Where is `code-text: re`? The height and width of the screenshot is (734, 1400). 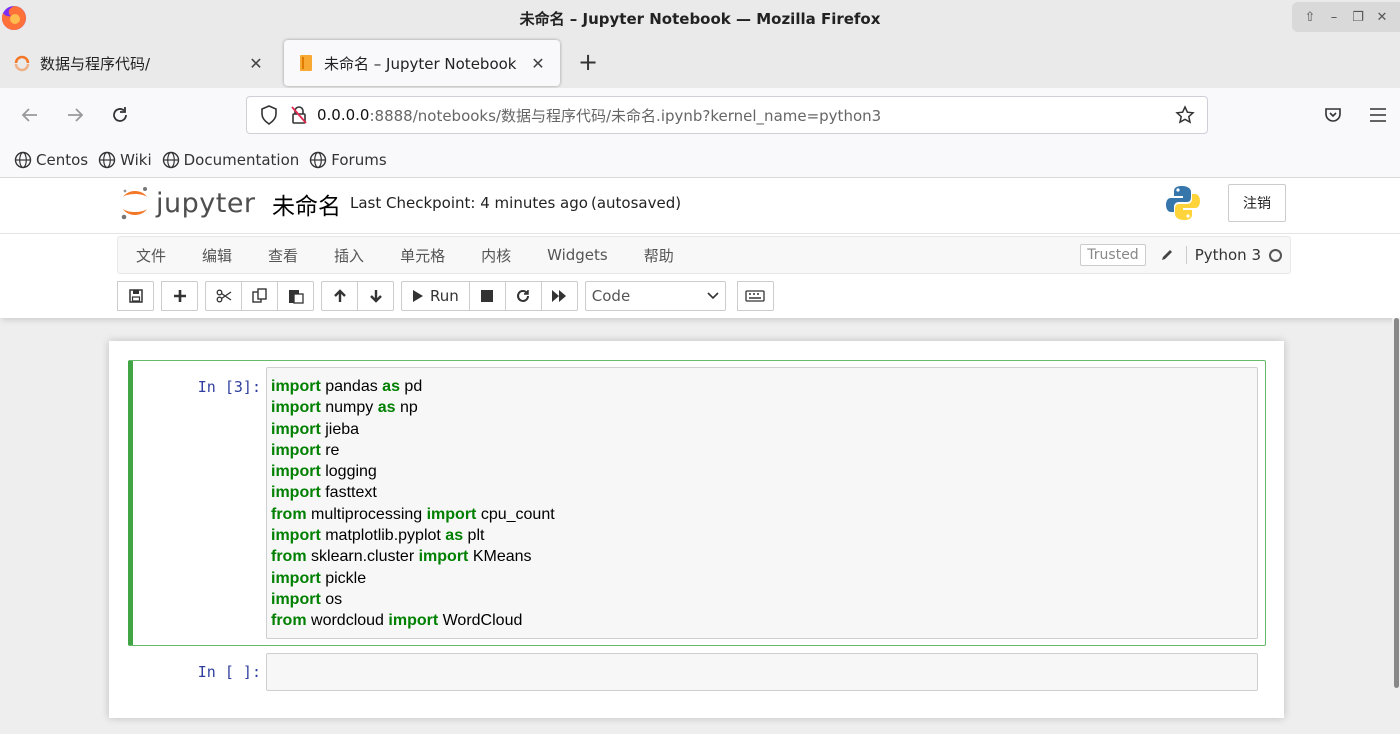 code-text: re is located at coordinates (330, 450).